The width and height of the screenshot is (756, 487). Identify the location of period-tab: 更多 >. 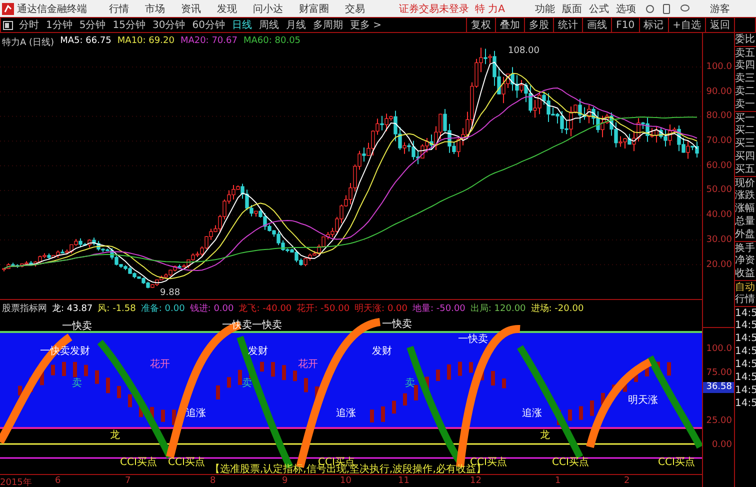
(366, 25).